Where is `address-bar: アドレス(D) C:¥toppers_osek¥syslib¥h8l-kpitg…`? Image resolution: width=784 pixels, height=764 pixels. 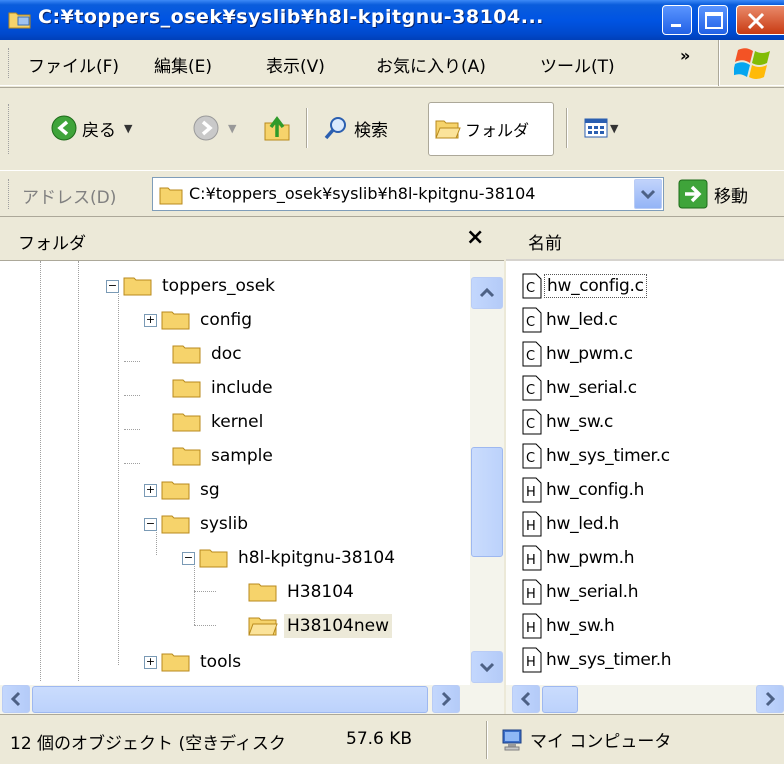
address-bar: アドレス(D) C:¥toppers_osek¥syslib¥h8l-kpitg… is located at coordinates (392, 194).